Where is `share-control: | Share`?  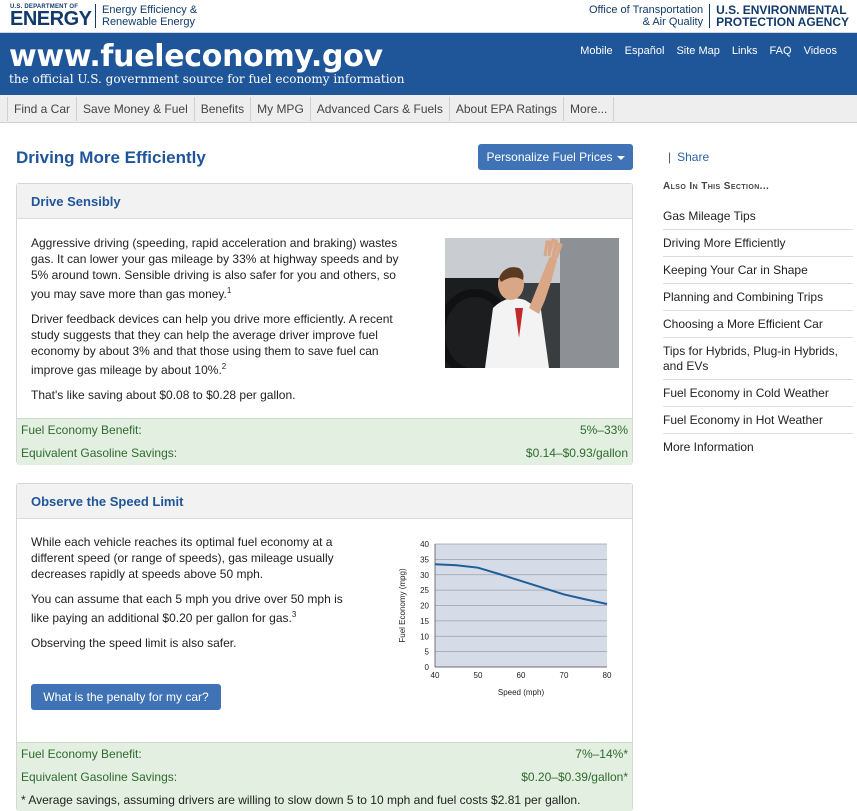 share-control: | Share is located at coordinates (688, 157).